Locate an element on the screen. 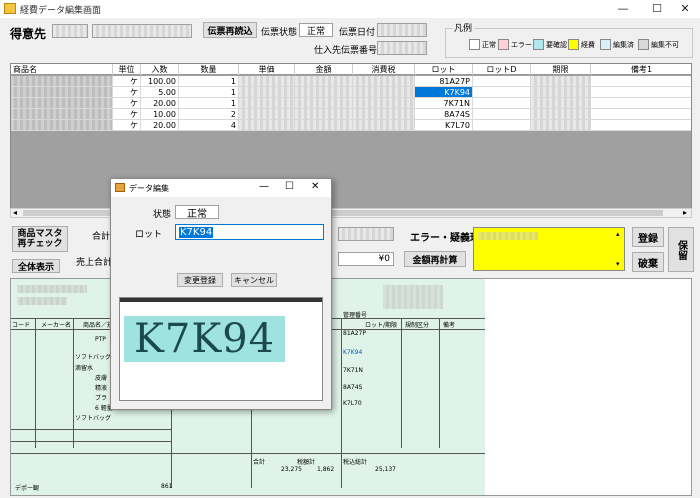 This screenshot has width=700, height=498. table-row: ケ 20.00 1 7K71N is located at coordinates (351, 103).